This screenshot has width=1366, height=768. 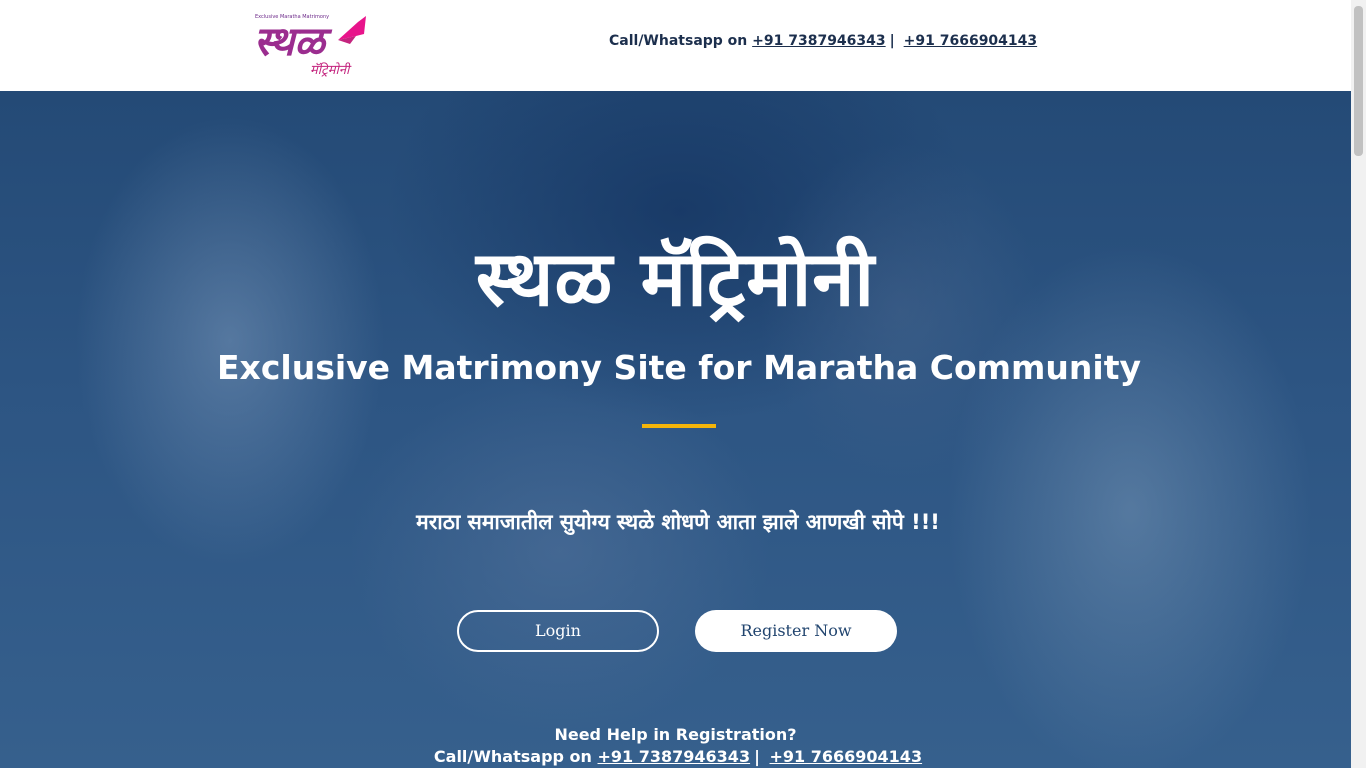 I want to click on page-scrollbar, so click(x=1358, y=384).